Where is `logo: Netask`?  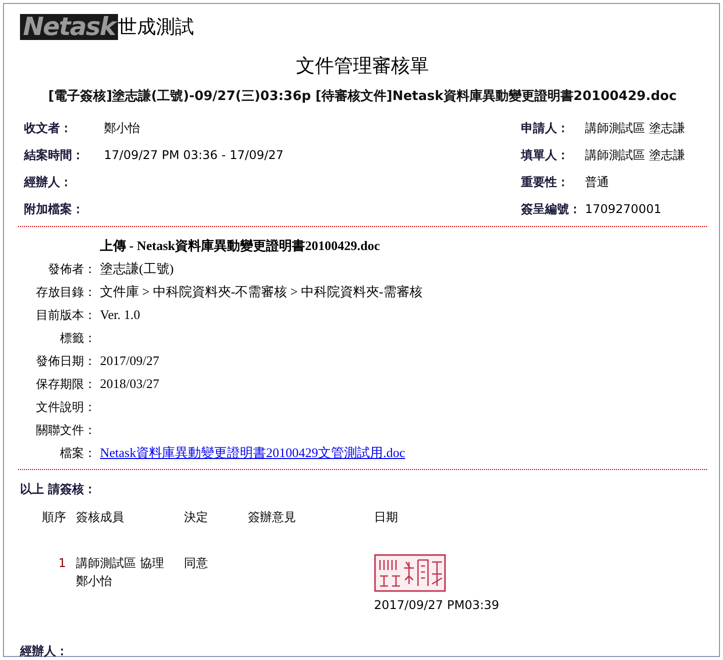 logo: Netask is located at coordinates (69, 27).